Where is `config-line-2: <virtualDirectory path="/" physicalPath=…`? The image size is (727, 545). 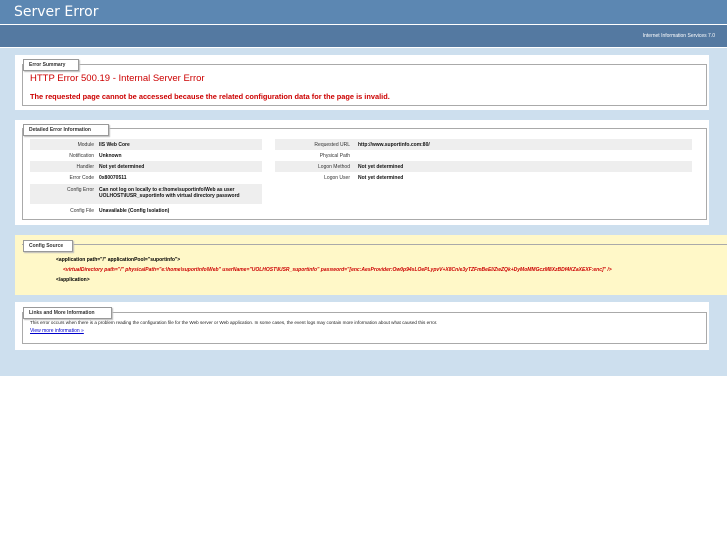
config-line-2: <virtualDirectory path="/" physicalPath=… is located at coordinates (337, 270).